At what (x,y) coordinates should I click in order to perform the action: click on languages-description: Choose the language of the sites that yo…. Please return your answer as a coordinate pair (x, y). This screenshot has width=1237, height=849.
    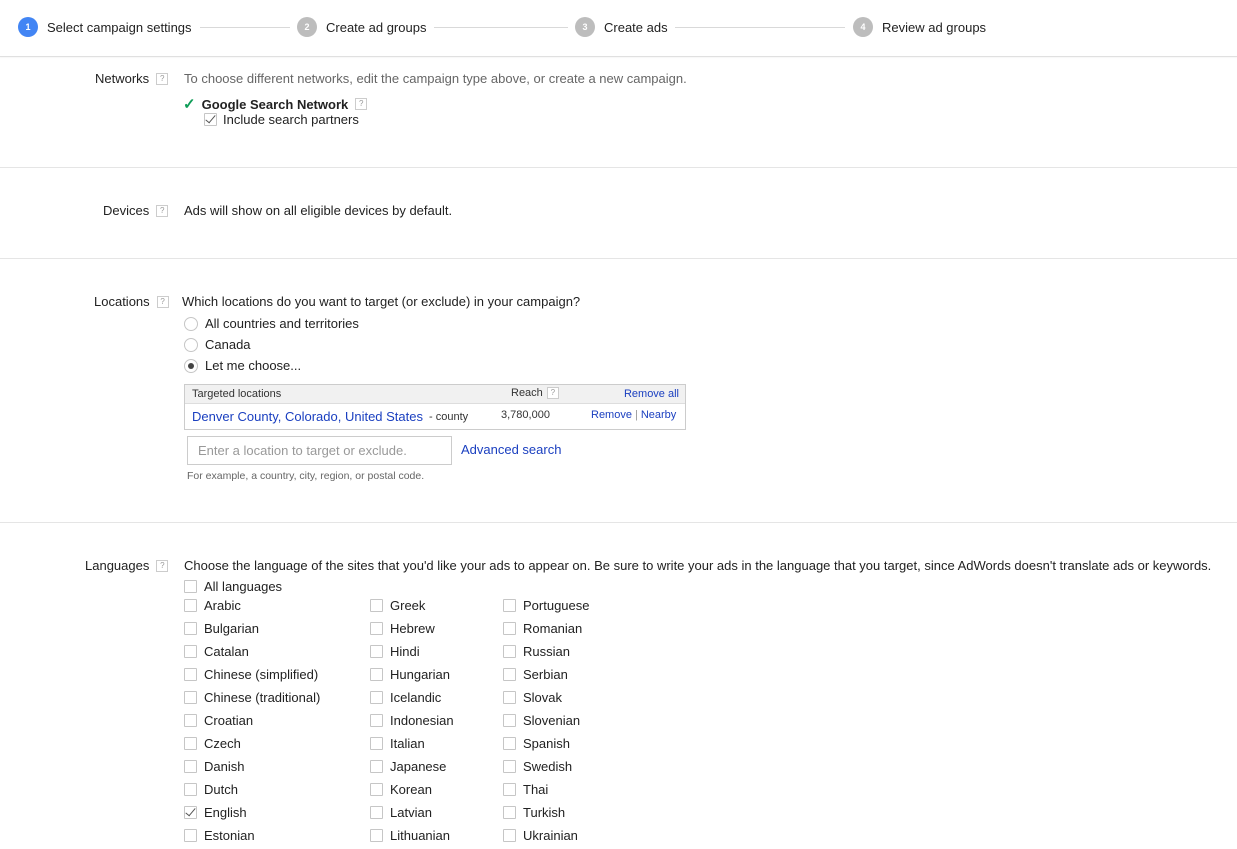
    Looking at the image, I should click on (698, 565).